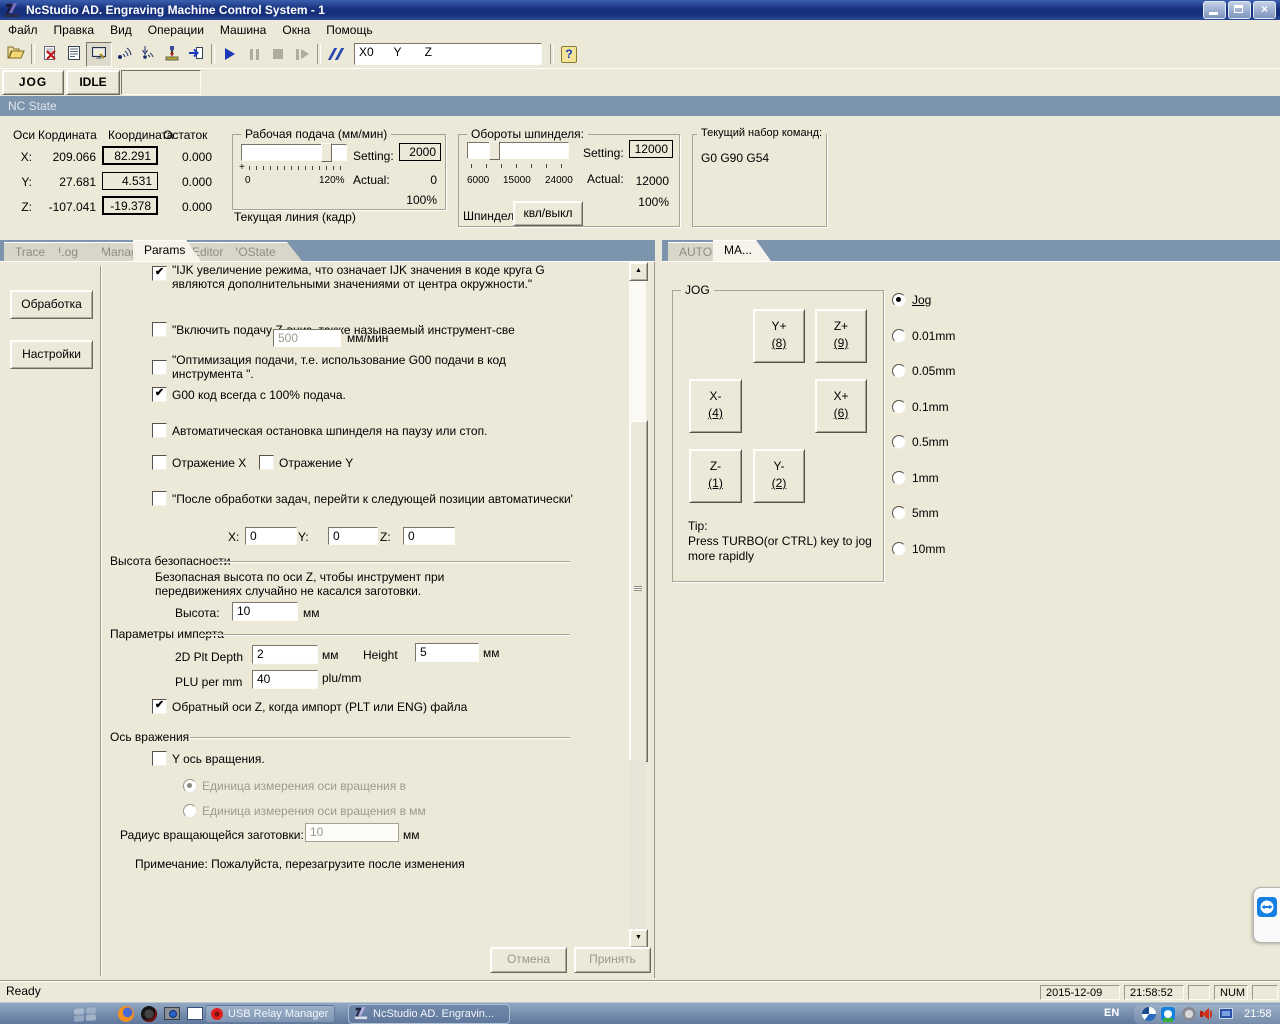  Describe the element at coordinates (230, 54) in the screenshot. I see `play-button` at that location.